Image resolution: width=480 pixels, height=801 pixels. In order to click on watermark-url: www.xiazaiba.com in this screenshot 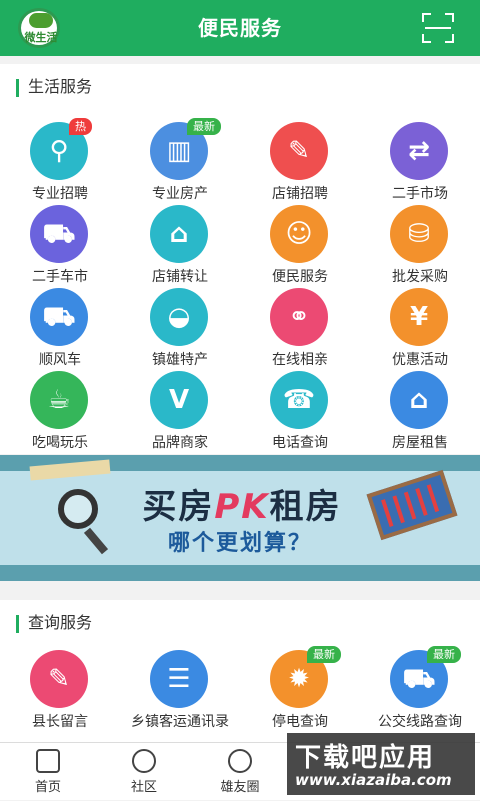, I will do `click(373, 780)`.